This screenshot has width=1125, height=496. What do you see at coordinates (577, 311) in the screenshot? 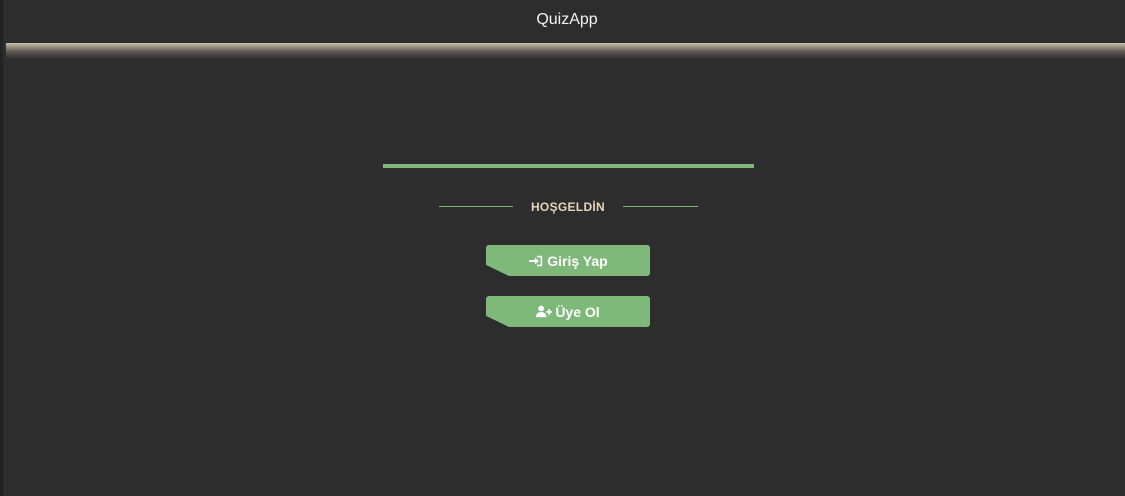
I see `register-button-label: Üye Ol` at bounding box center [577, 311].